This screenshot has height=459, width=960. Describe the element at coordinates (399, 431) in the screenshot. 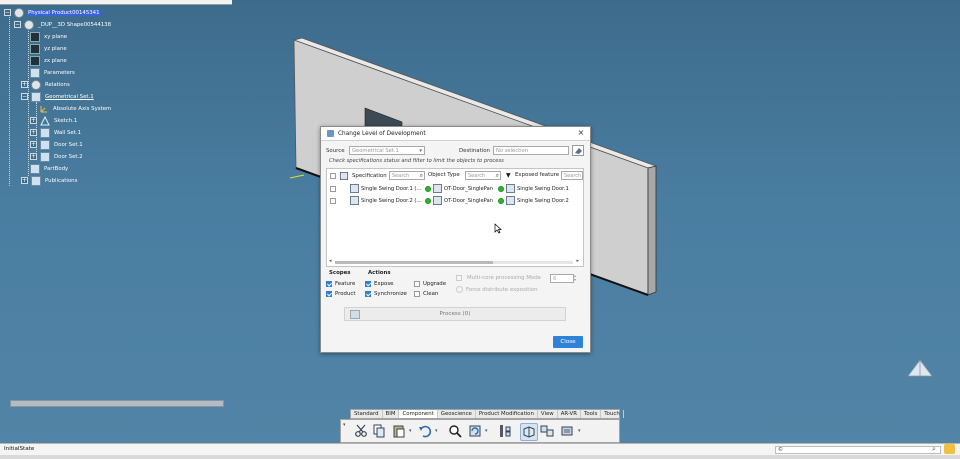

I see `paste-icon` at that location.